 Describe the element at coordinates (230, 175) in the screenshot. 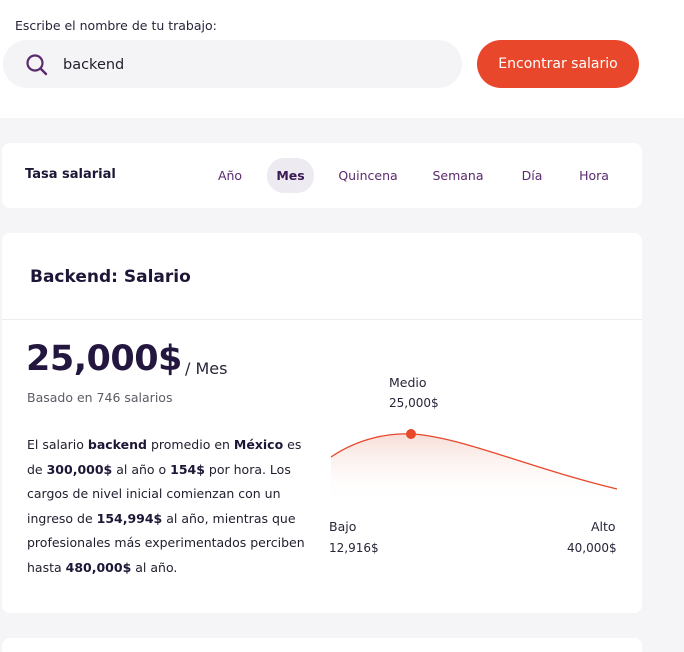

I see `tab-year: Año` at that location.